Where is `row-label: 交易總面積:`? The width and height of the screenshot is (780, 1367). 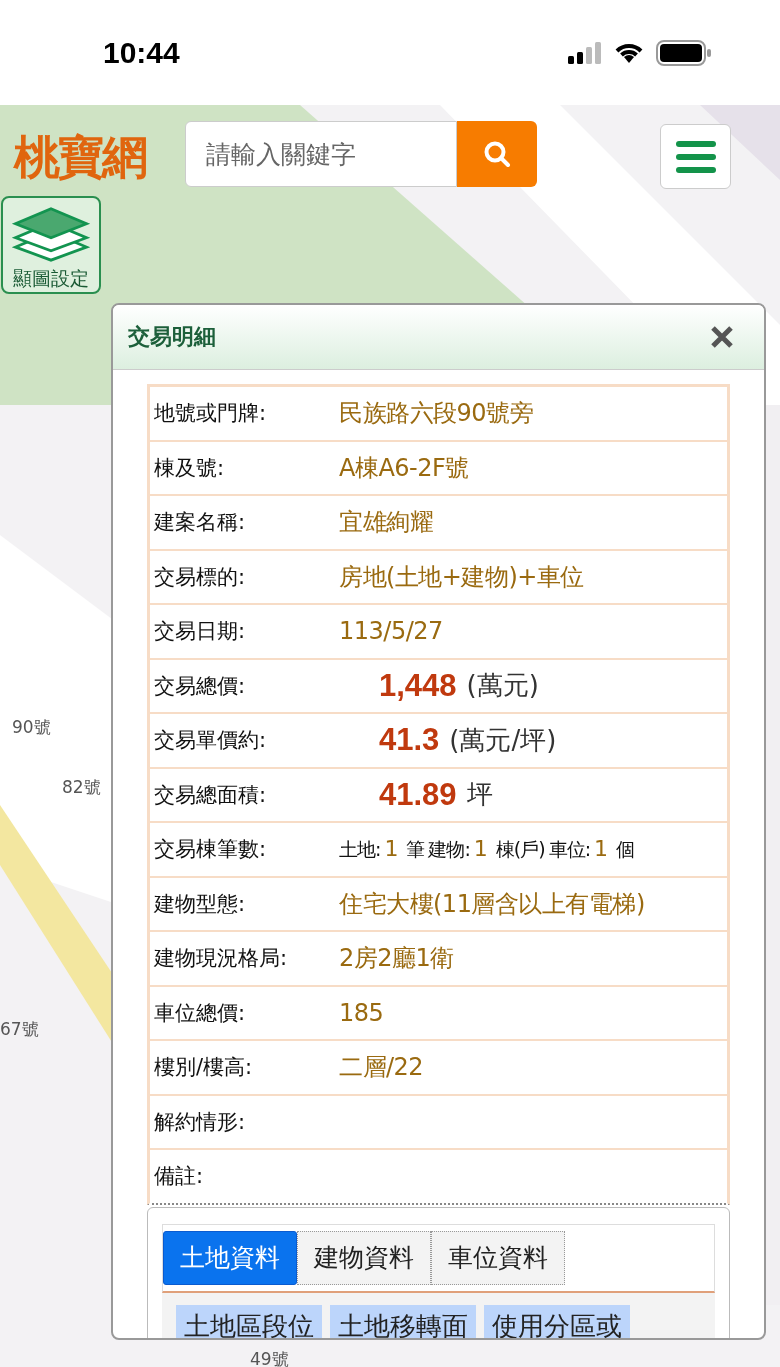 row-label: 交易總面積: is located at coordinates (211, 795).